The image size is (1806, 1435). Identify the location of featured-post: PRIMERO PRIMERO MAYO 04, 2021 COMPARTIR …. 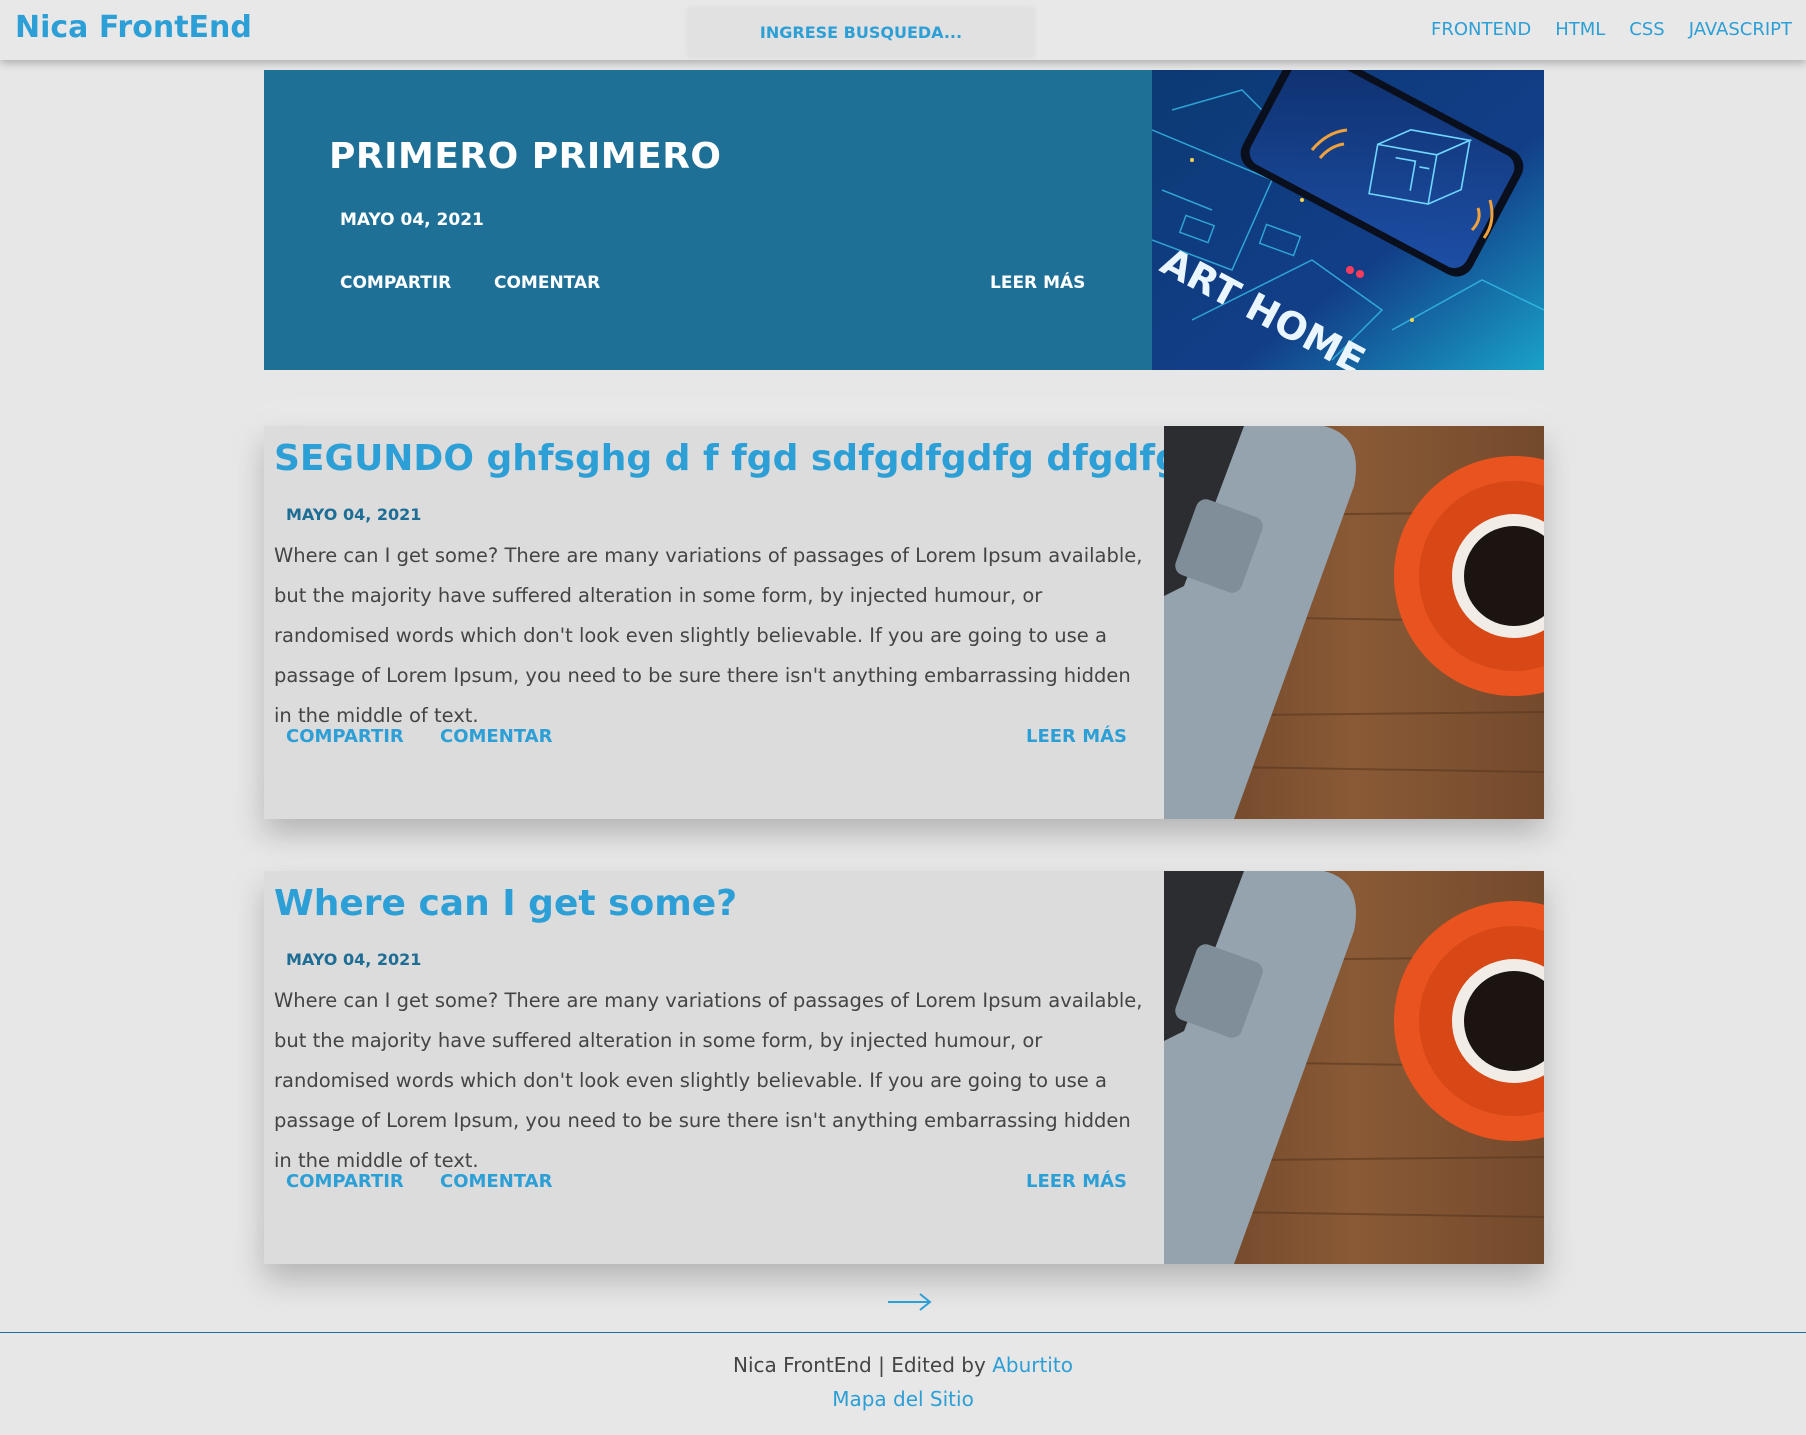
(904, 220).